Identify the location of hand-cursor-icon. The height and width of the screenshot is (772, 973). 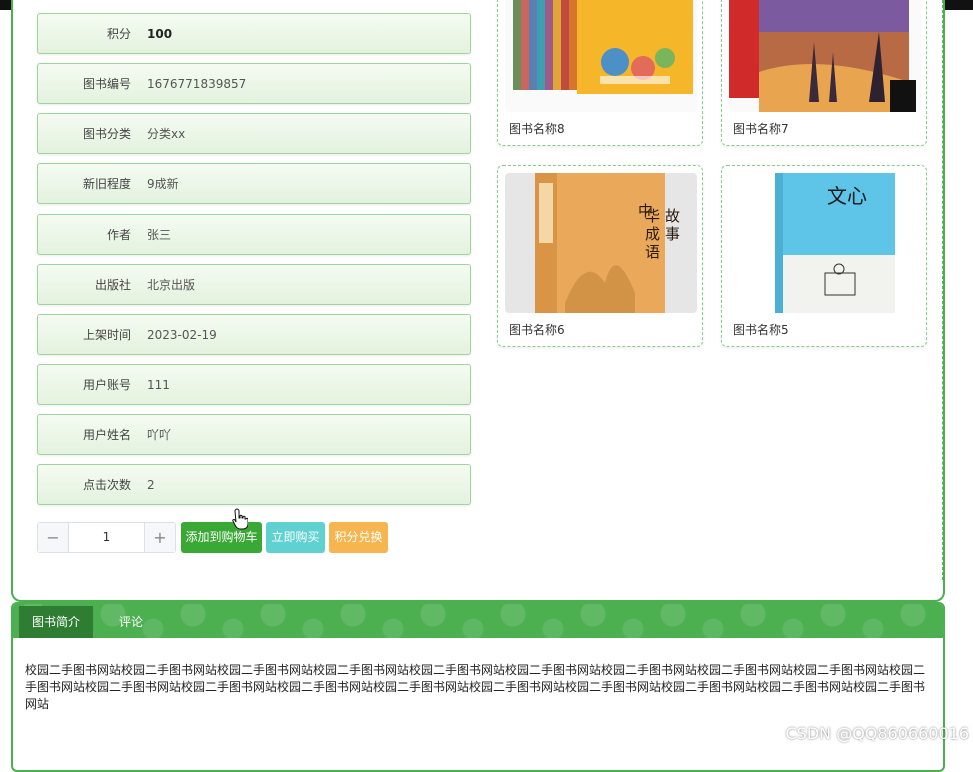
(240, 519).